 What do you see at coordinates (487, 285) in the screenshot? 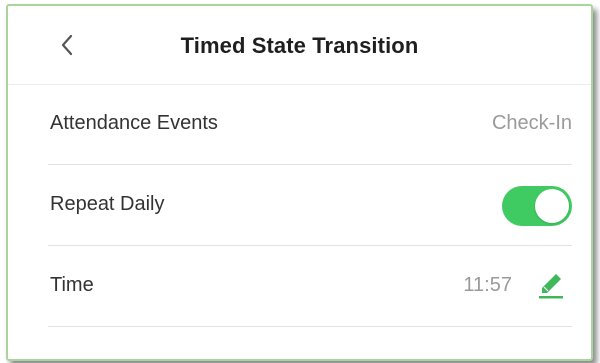
I see `time-value: 11:57` at bounding box center [487, 285].